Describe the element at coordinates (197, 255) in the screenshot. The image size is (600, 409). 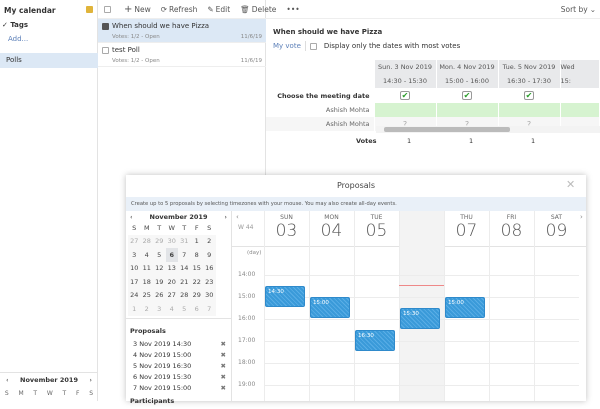
I see `day-cell: 8` at that location.